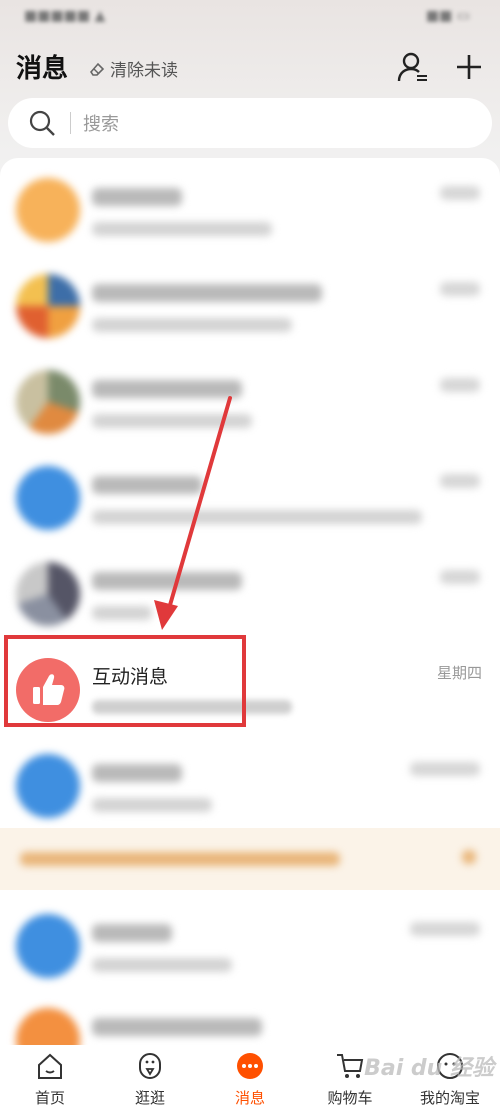 The height and width of the screenshot is (1111, 500). What do you see at coordinates (42, 69) in the screenshot?
I see `page-title: 消息` at bounding box center [42, 69].